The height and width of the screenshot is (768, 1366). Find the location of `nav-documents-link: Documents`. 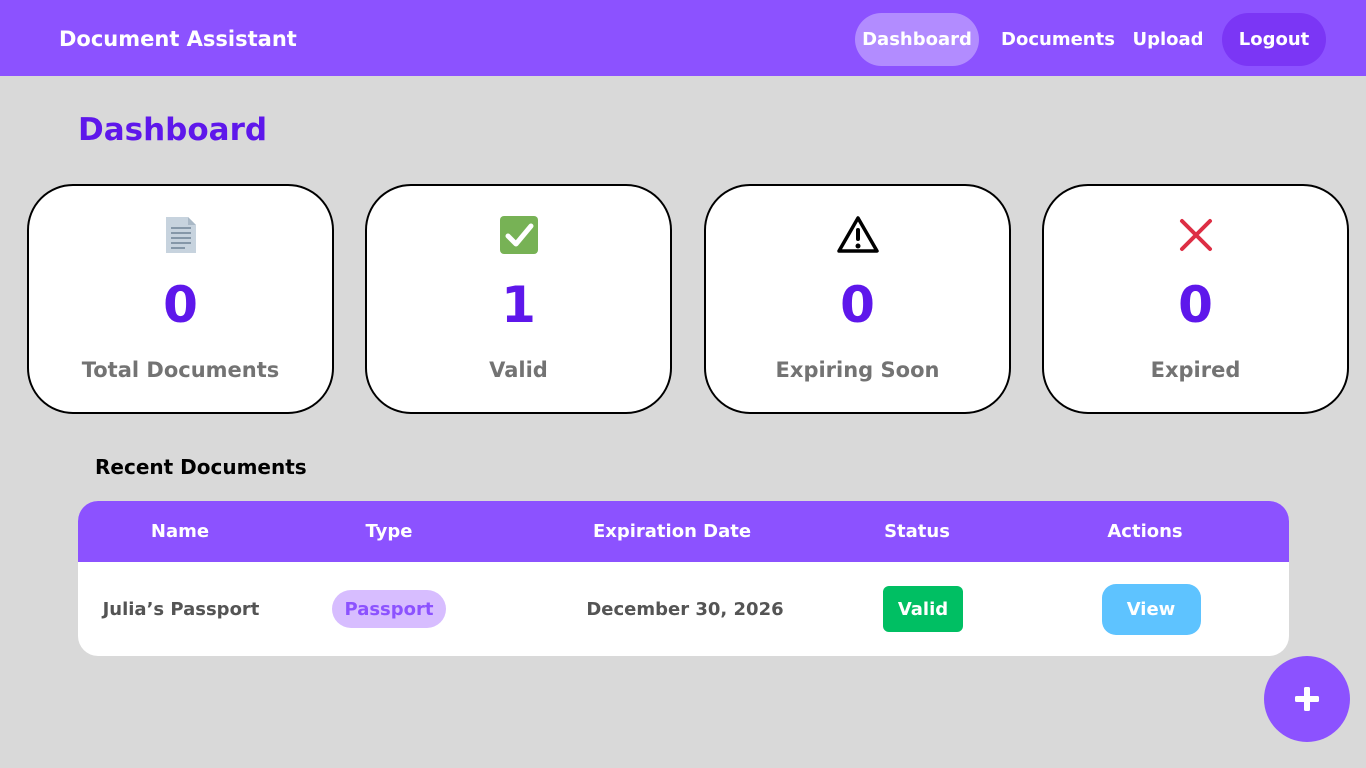

nav-documents-link: Documents is located at coordinates (1058, 39).